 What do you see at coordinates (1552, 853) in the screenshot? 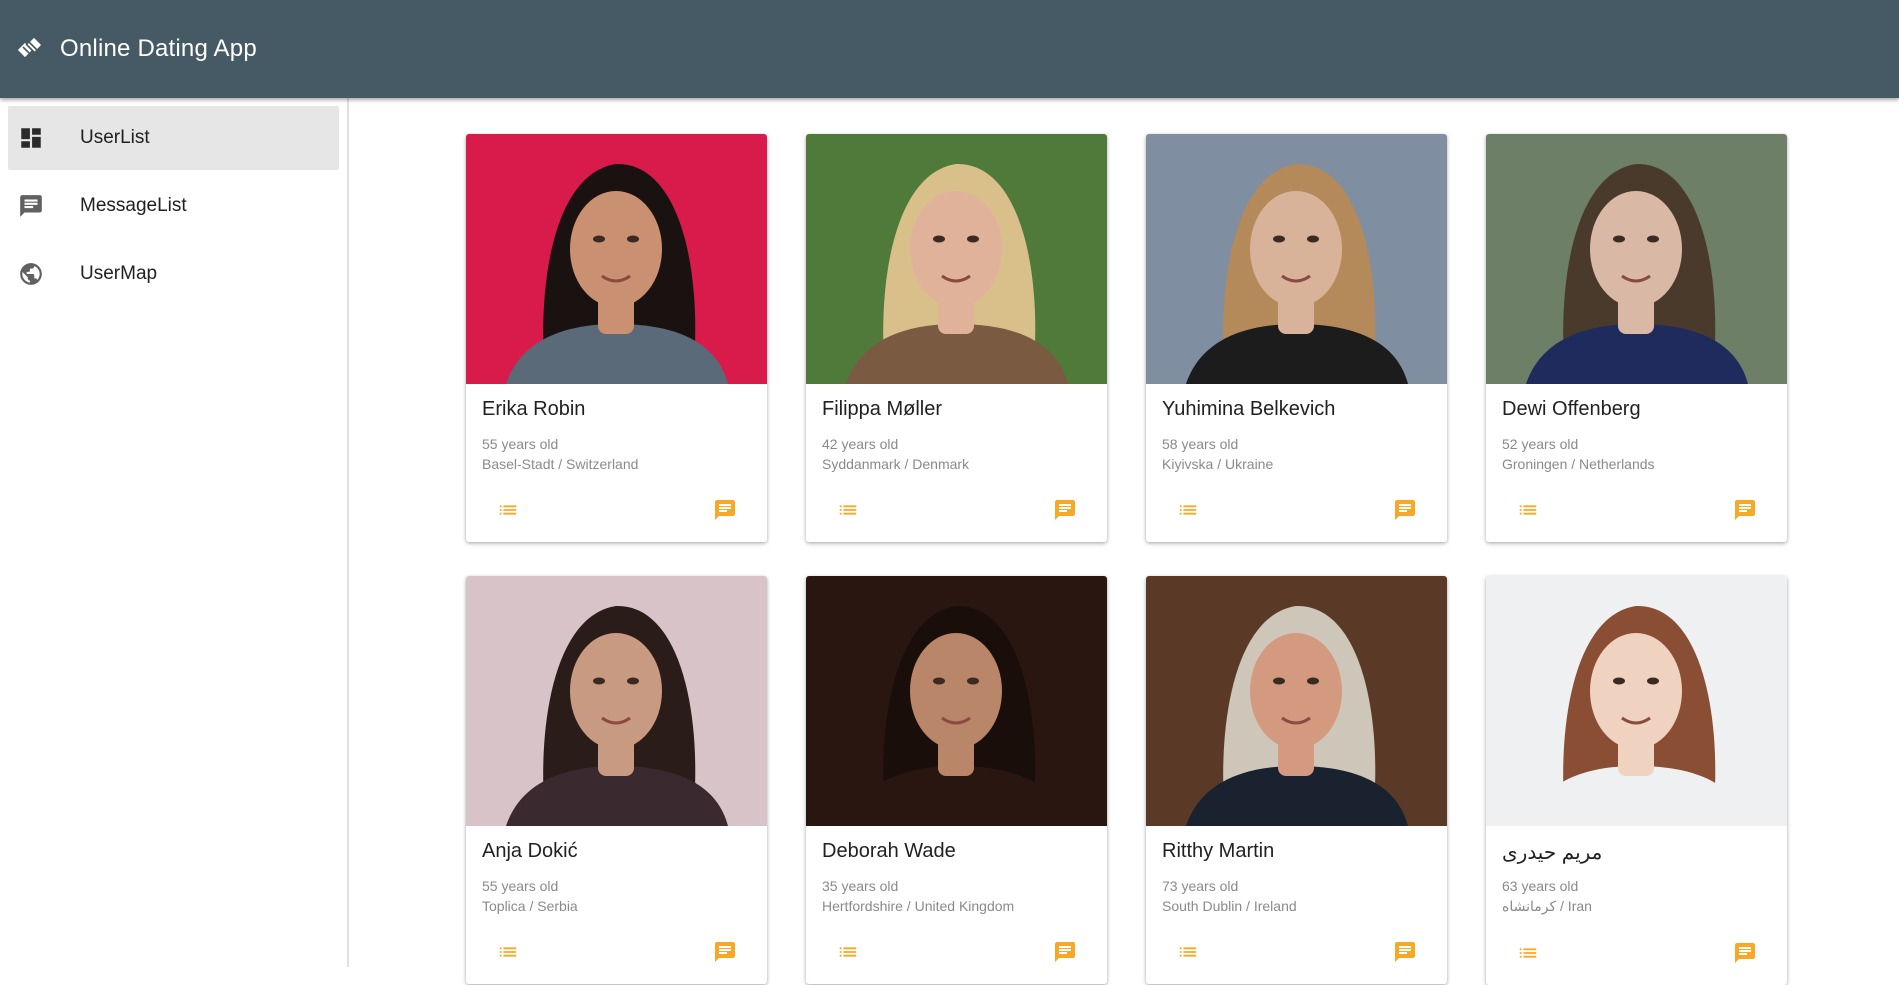
I see `user-name: مریم حیدری` at bounding box center [1552, 853].